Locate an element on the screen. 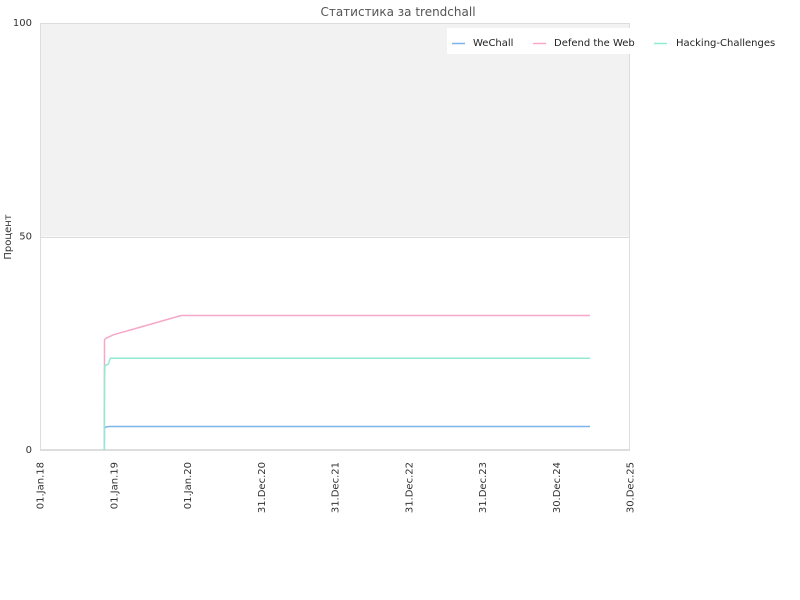 The image size is (800, 600). x-tick-label: 01.Jan.19 is located at coordinates (114, 485).